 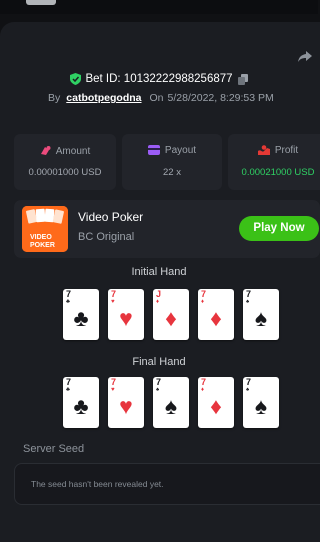 I want to click on top-bar, so click(x=159, y=7).